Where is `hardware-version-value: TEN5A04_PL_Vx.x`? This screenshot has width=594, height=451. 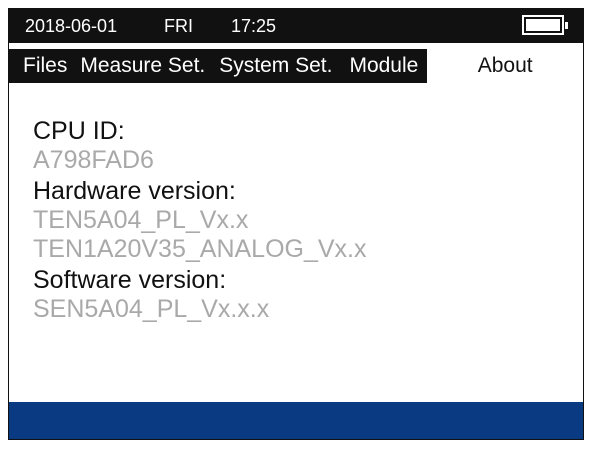
hardware-version-value: TEN5A04_PL_Vx.x is located at coordinates (141, 220).